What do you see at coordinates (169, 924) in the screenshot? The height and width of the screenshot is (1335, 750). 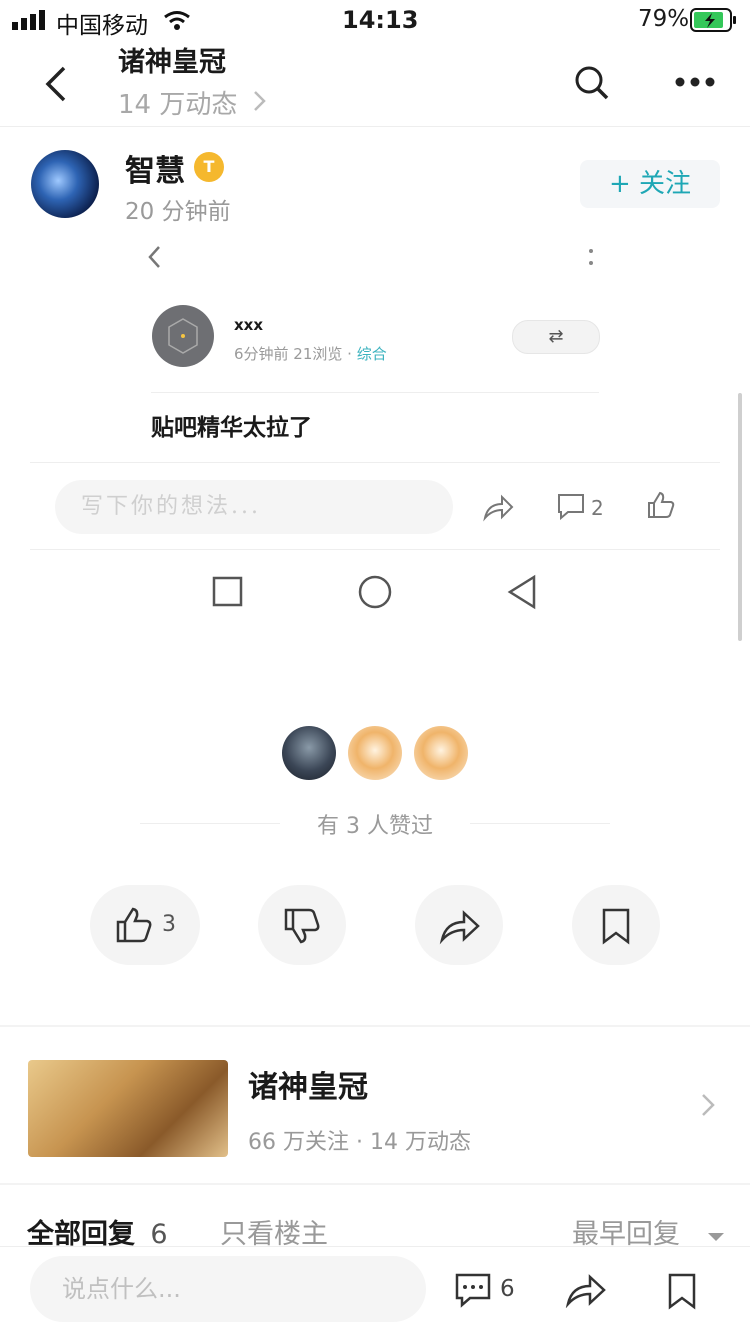 I see `like-count: 3` at bounding box center [169, 924].